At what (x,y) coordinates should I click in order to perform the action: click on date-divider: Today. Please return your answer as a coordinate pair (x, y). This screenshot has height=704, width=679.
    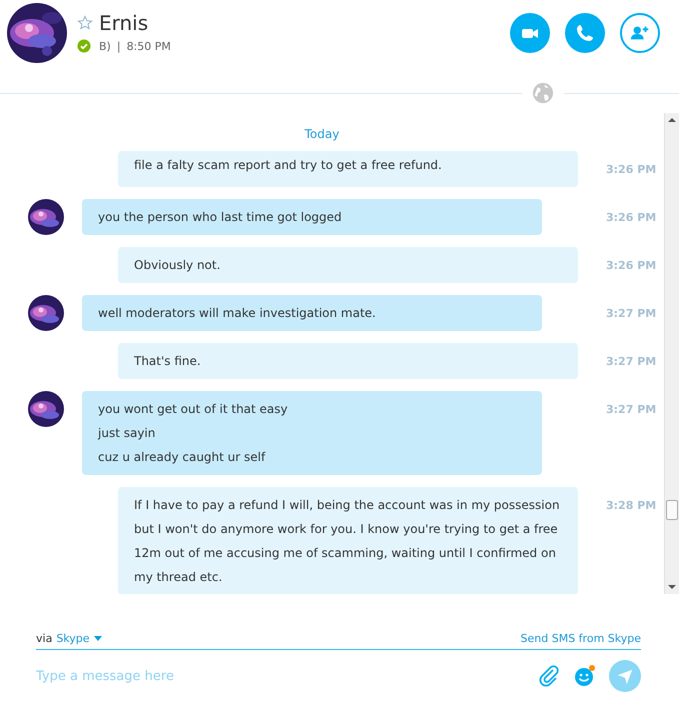
    Looking at the image, I should click on (322, 134).